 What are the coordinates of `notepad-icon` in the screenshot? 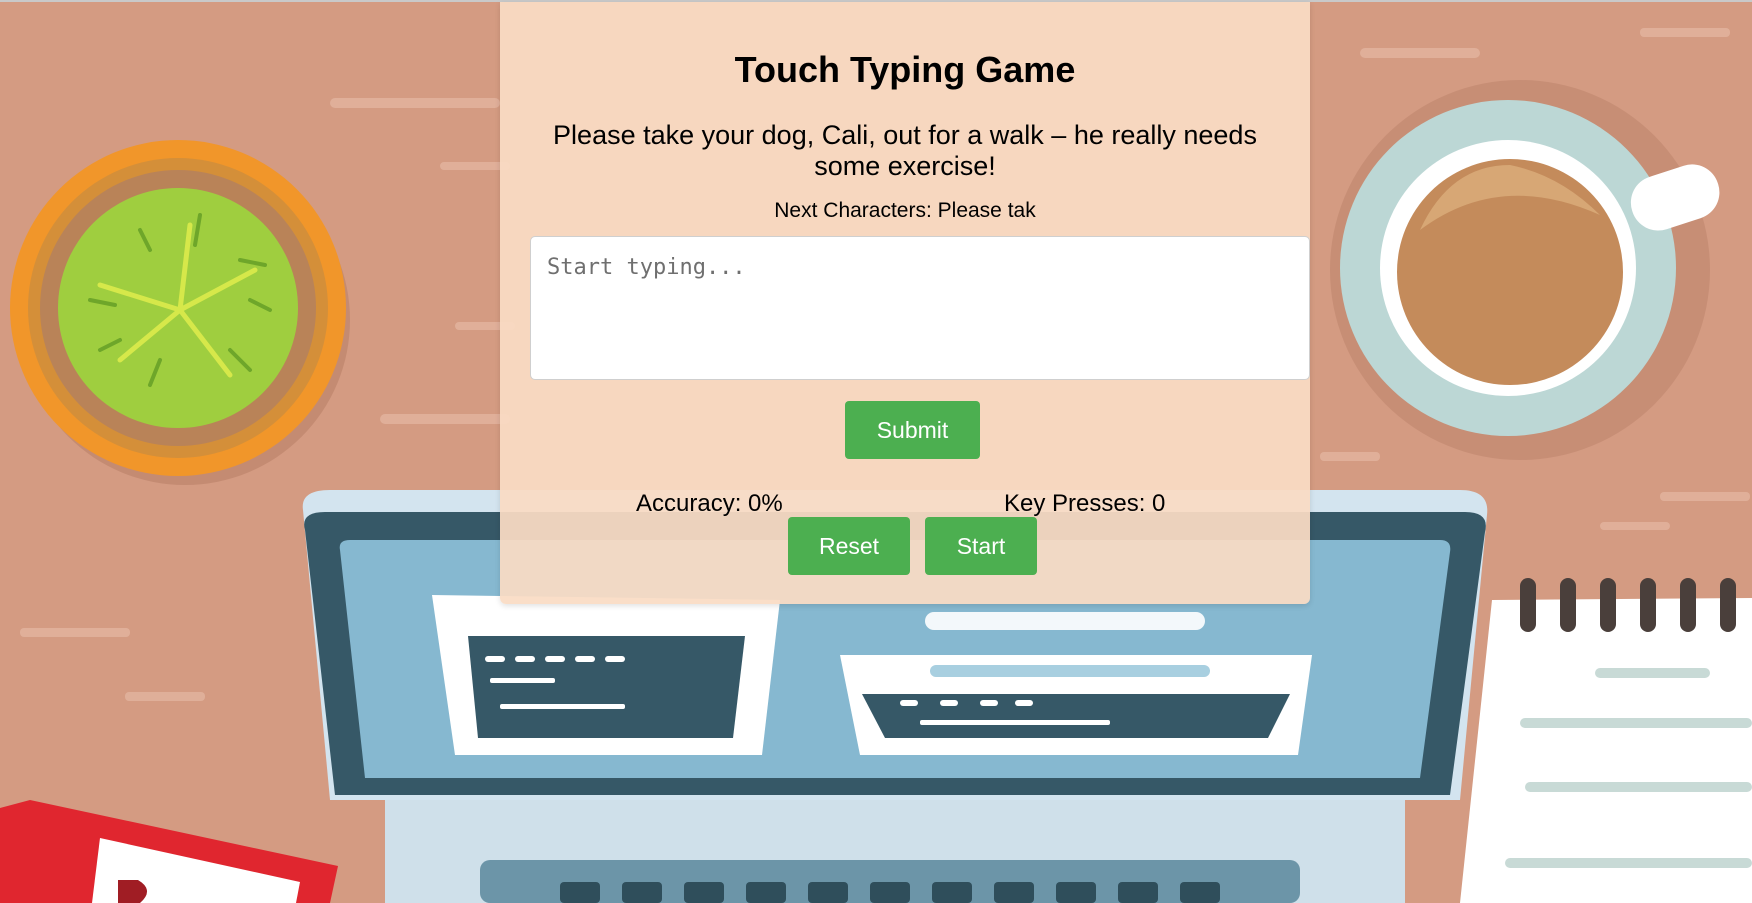 It's located at (1606, 750).